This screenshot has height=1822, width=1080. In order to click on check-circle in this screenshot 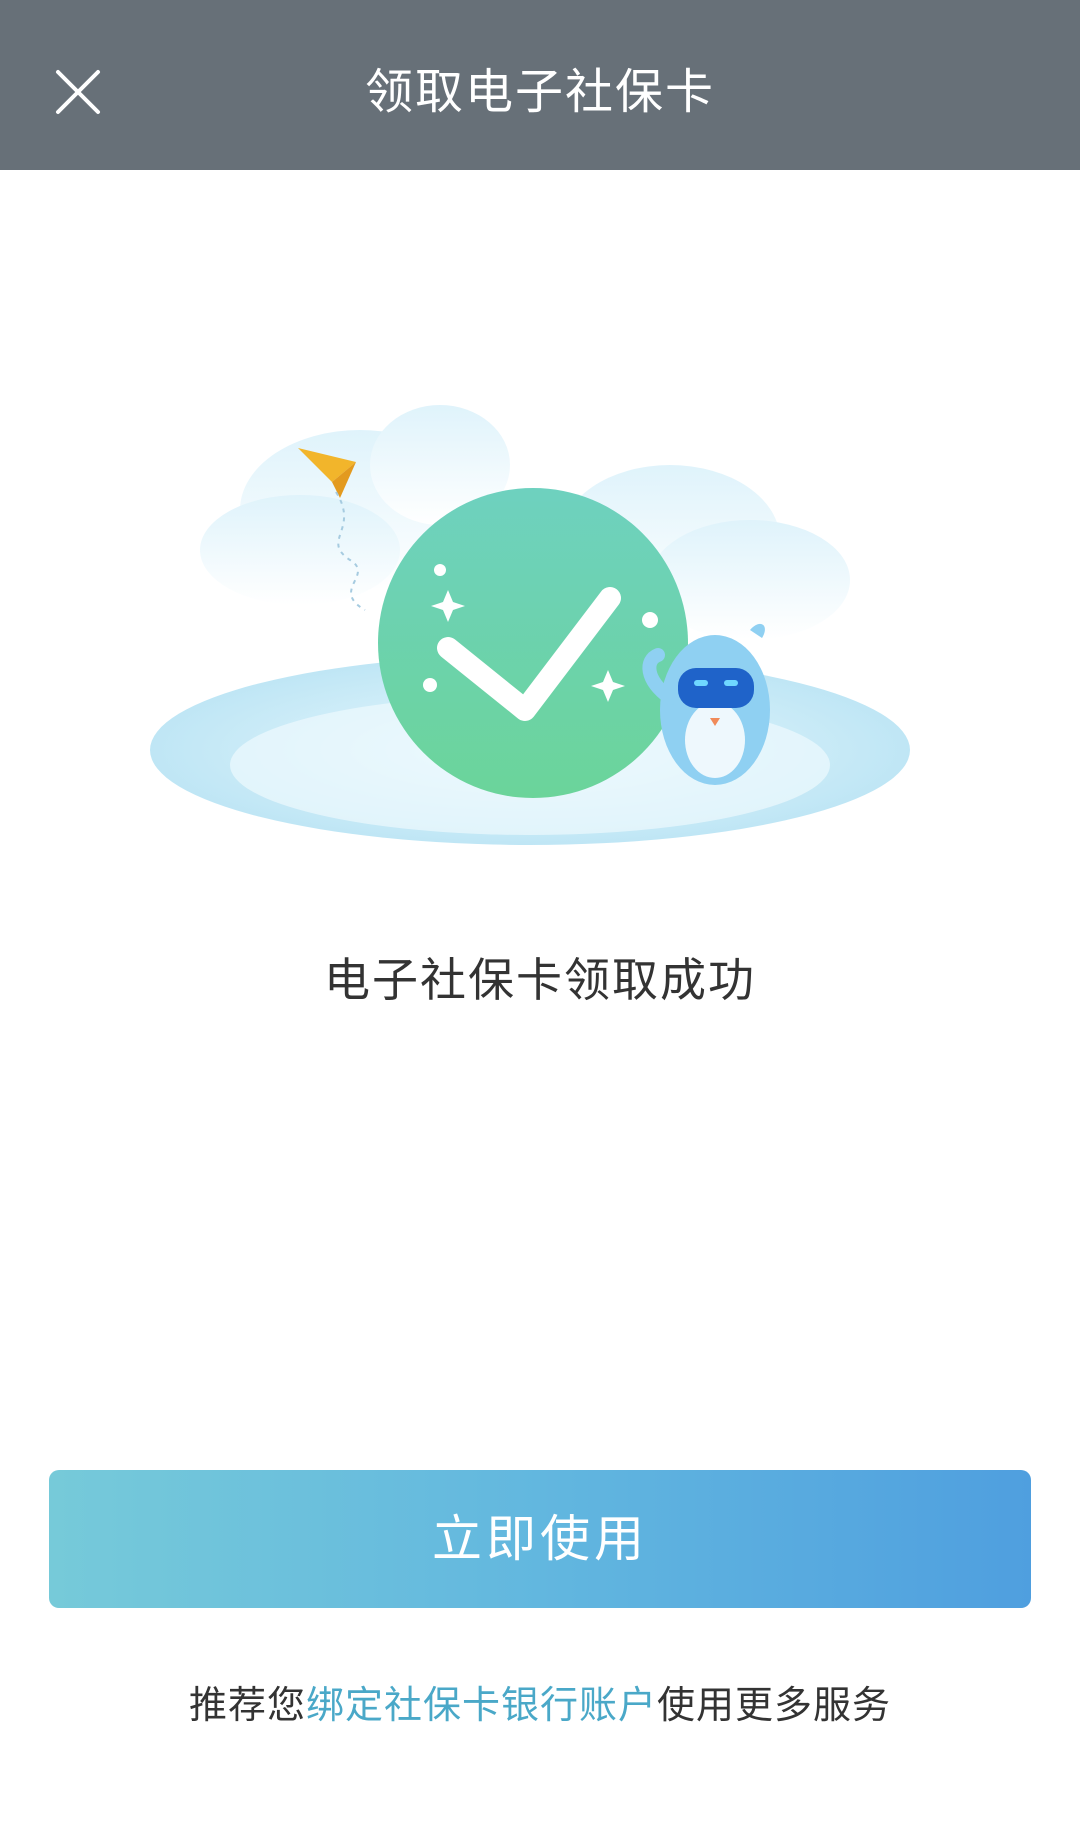, I will do `click(533, 643)`.